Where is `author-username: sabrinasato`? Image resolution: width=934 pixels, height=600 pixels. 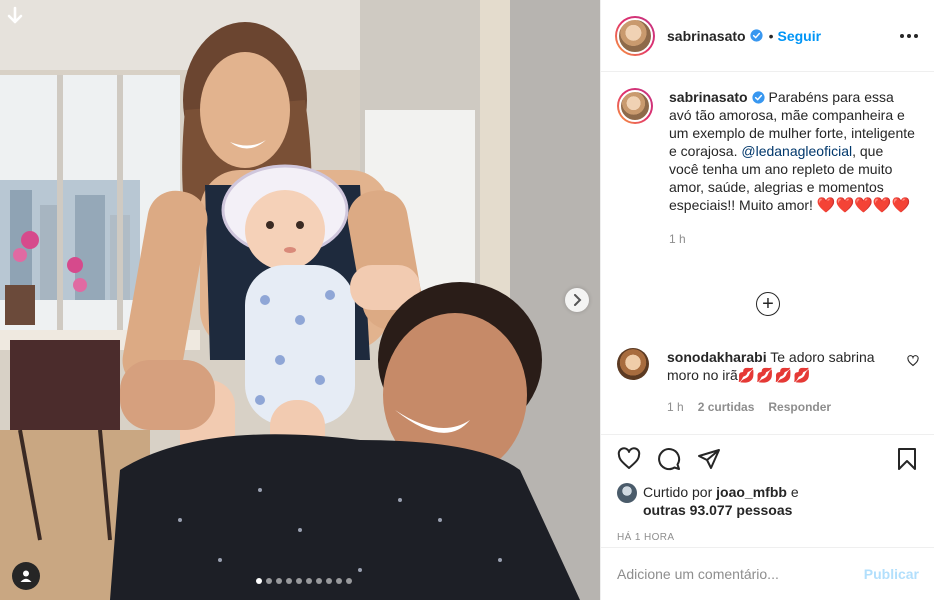 author-username: sabrinasato is located at coordinates (706, 36).